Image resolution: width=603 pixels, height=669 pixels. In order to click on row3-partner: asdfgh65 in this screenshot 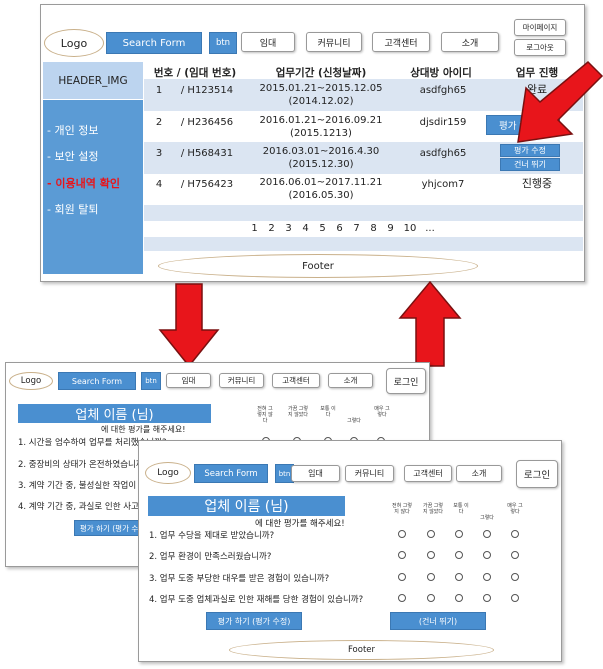, I will do `click(443, 153)`.